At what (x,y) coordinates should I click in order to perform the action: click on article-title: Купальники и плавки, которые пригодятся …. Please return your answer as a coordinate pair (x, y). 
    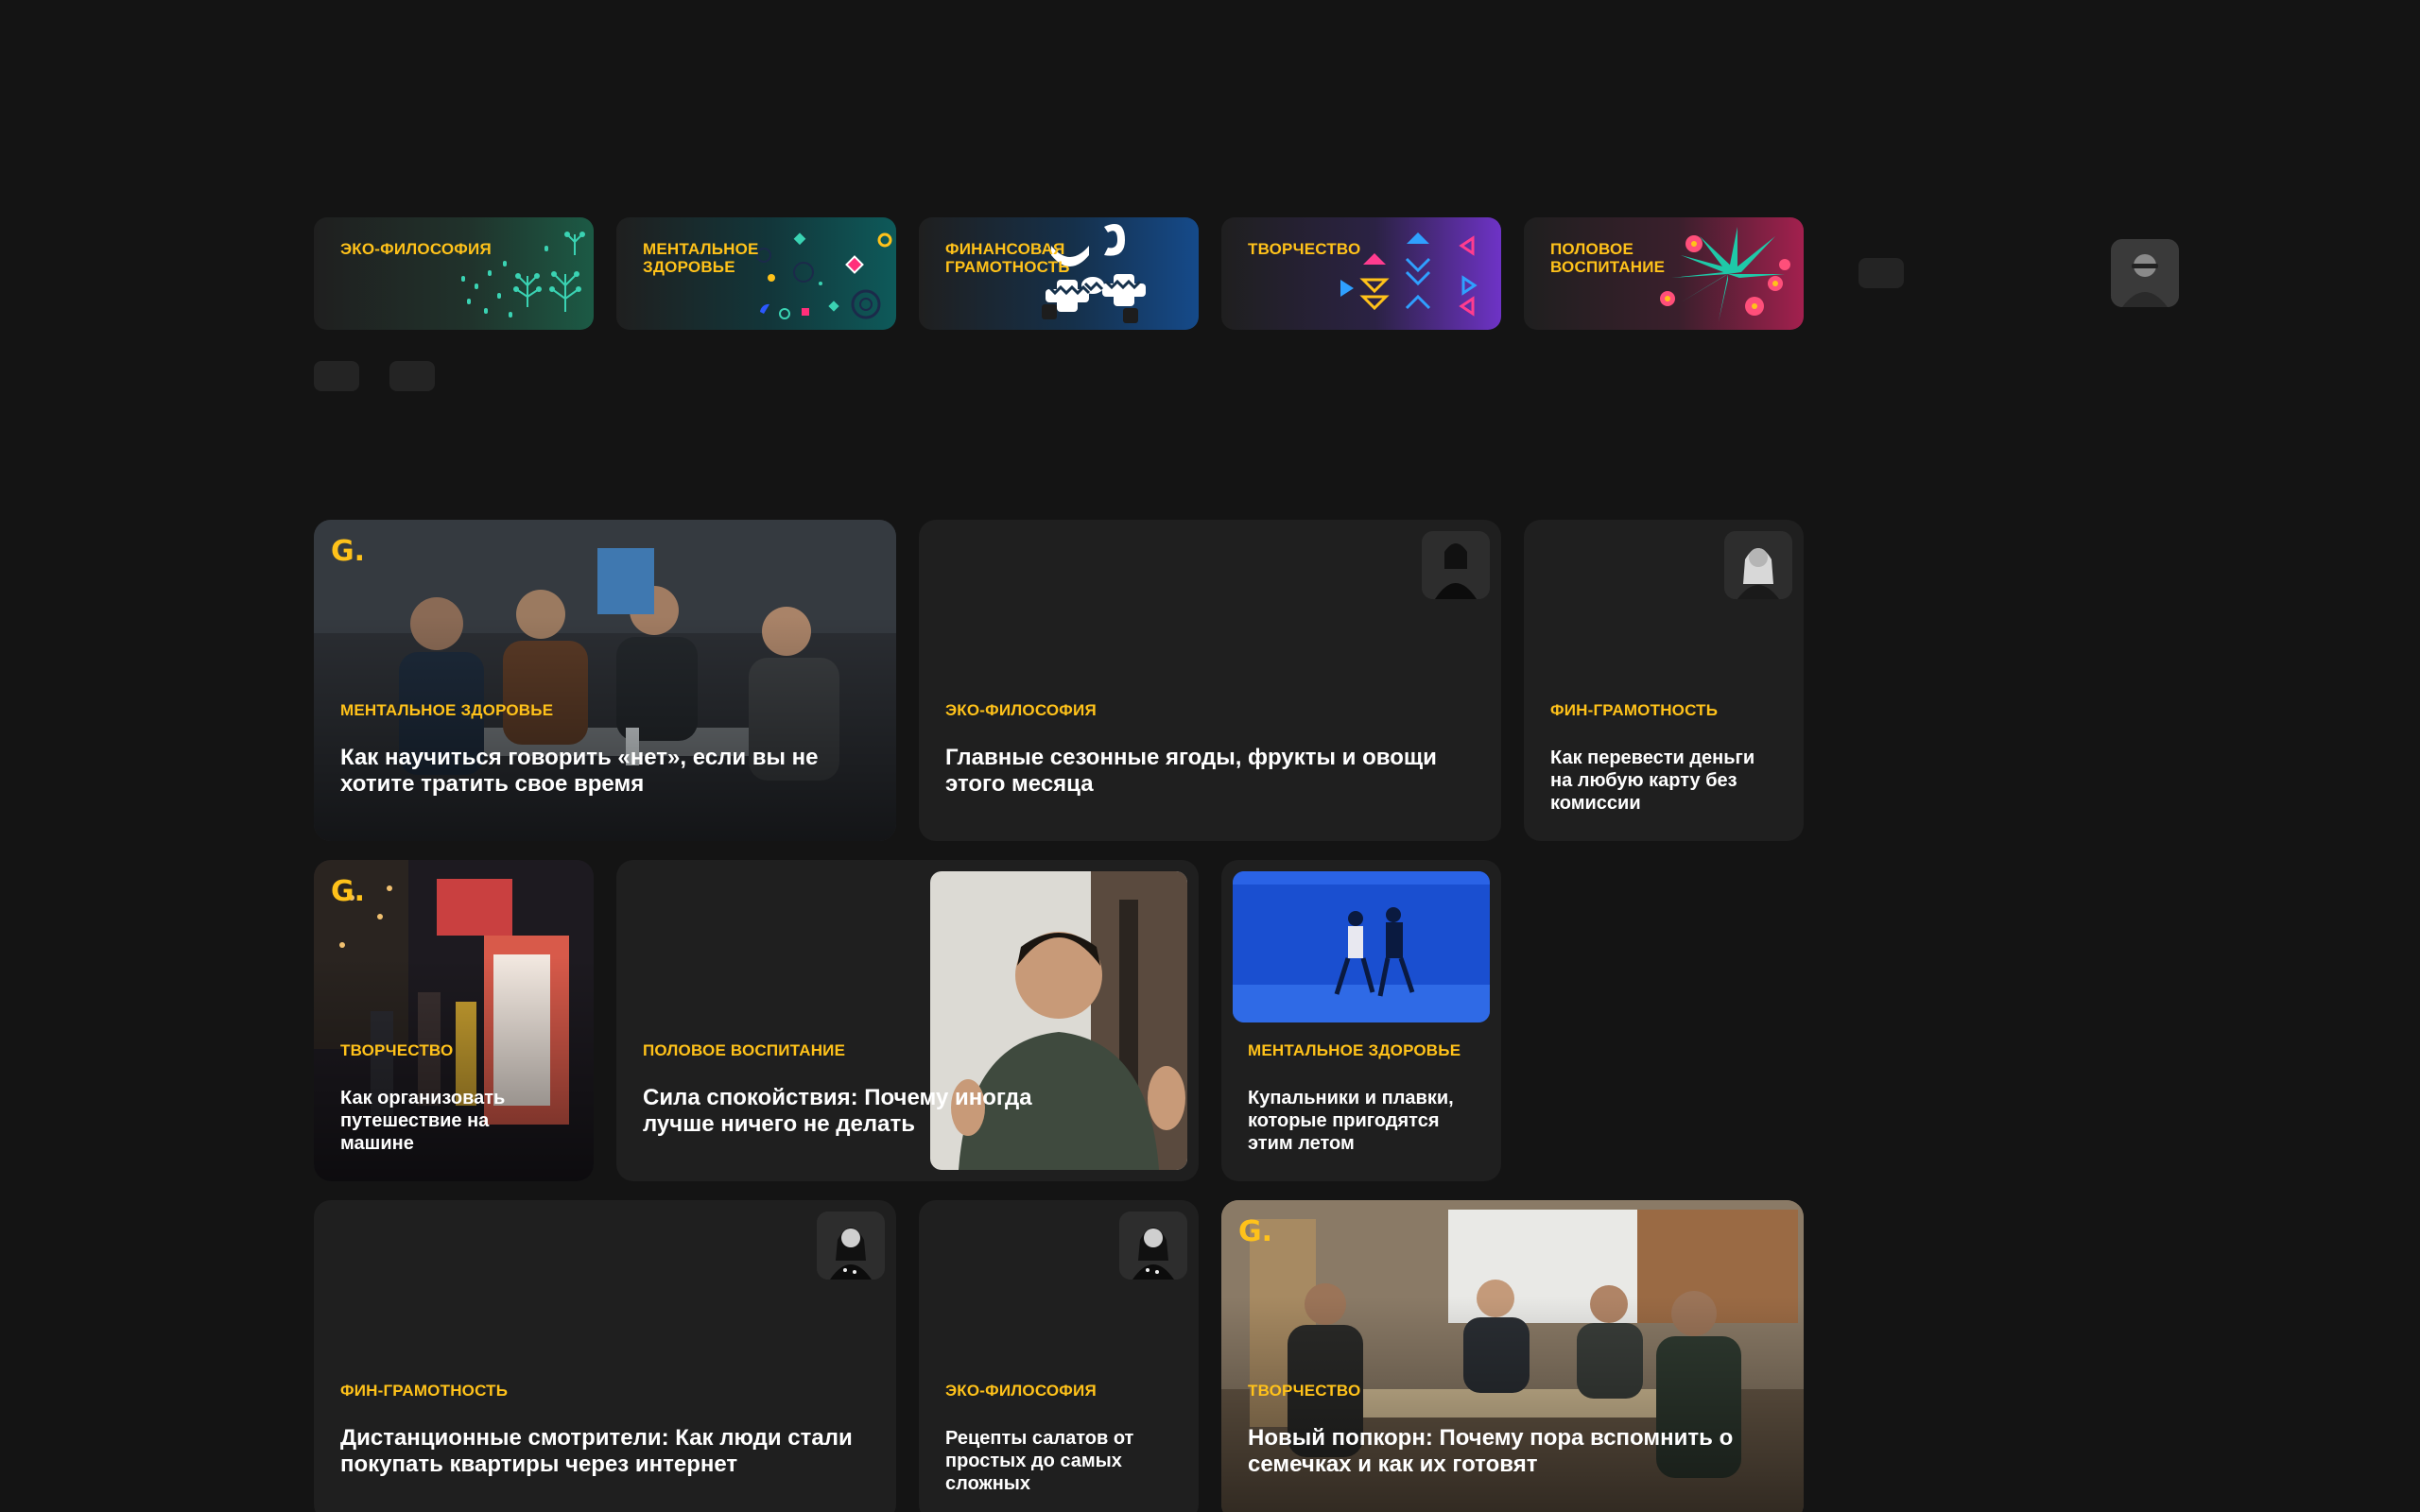
    Looking at the image, I should click on (1351, 1121).